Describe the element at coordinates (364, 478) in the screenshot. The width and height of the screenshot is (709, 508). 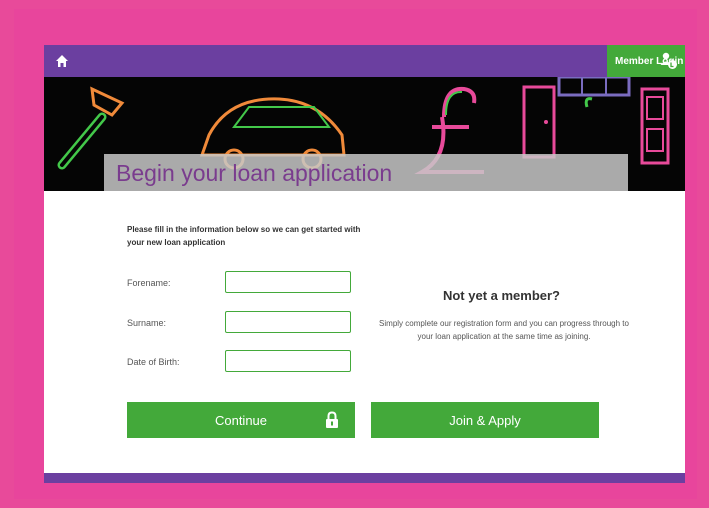
I see `bottom-bar` at that location.